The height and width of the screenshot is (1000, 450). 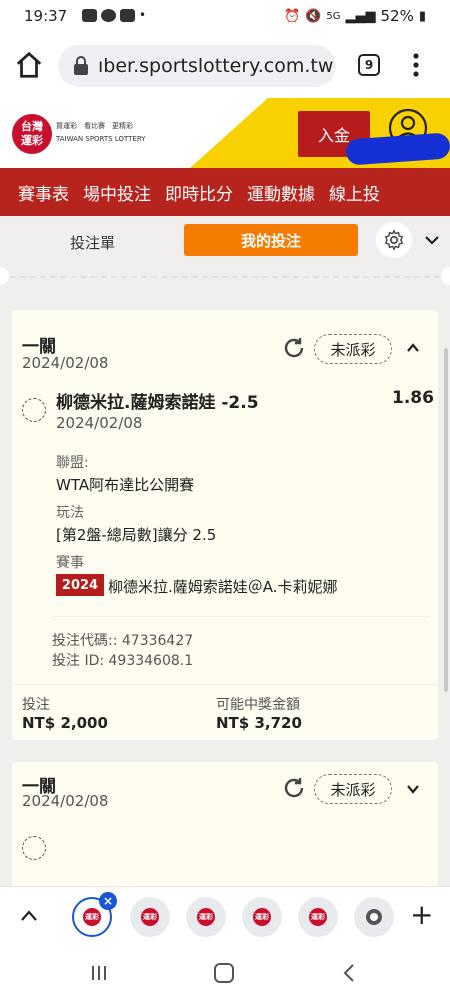 I want to click on home-icon, so click(x=29, y=65).